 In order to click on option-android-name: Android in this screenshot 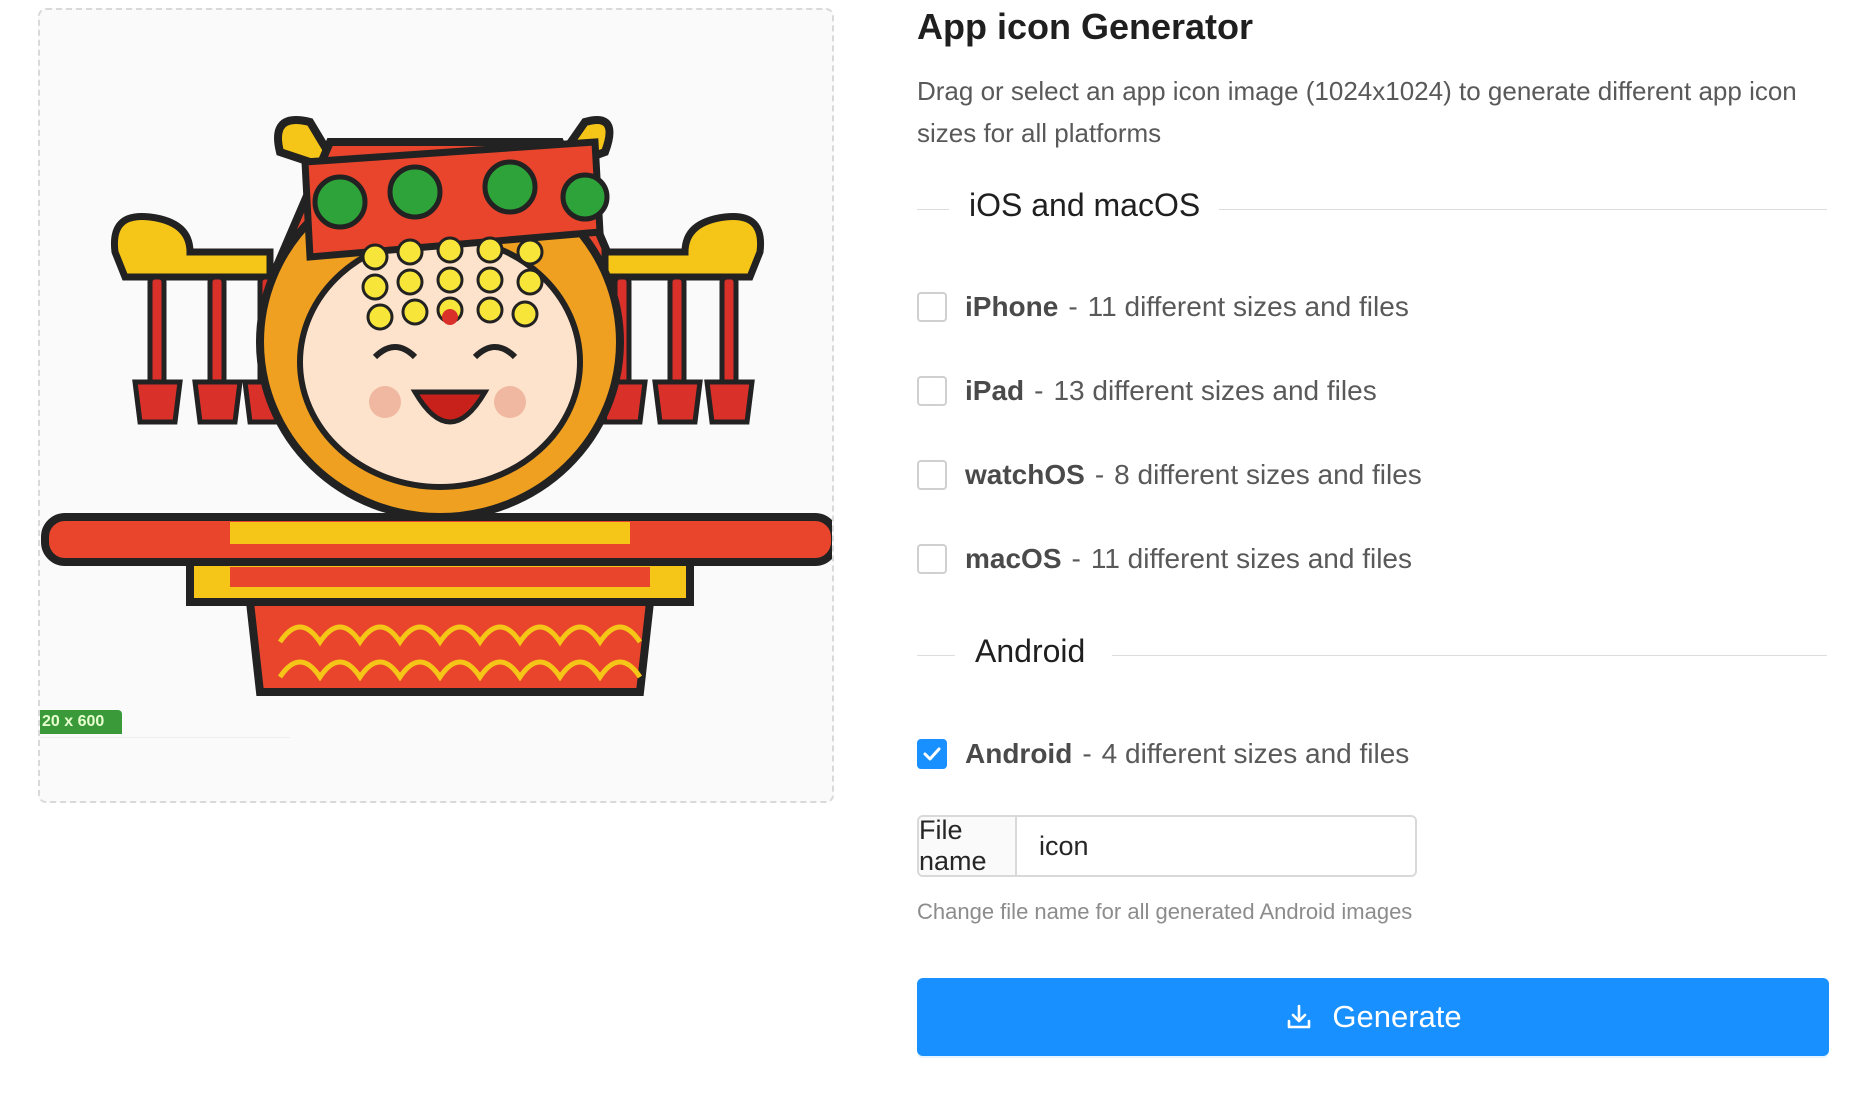, I will do `click(1019, 753)`.